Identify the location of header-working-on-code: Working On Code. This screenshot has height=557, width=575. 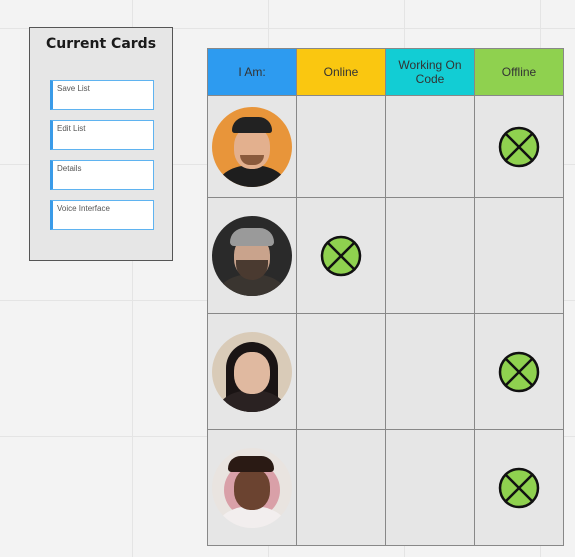
(430, 72).